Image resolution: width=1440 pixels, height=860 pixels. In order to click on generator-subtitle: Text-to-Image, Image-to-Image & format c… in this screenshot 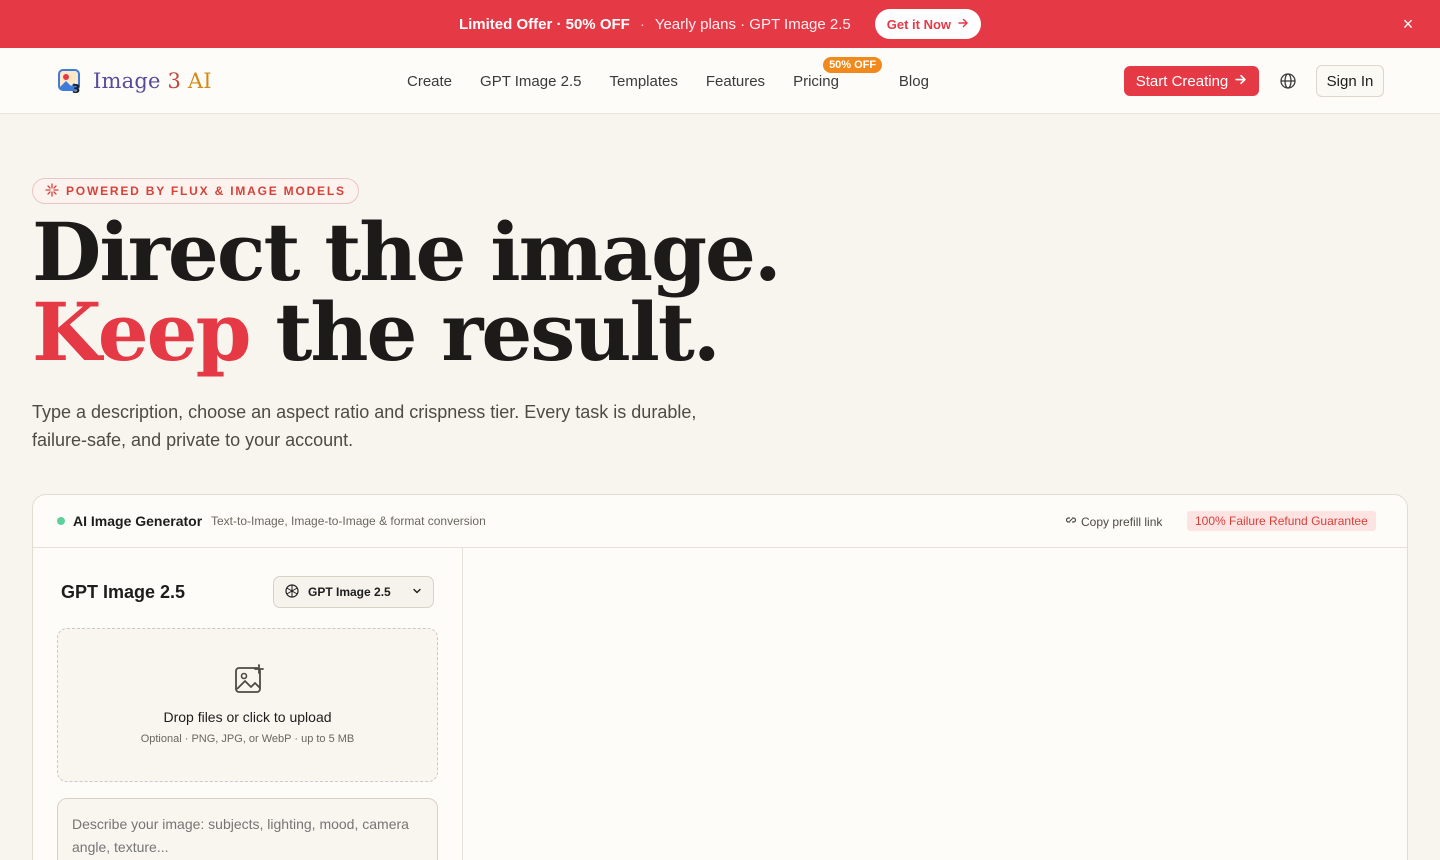, I will do `click(348, 521)`.